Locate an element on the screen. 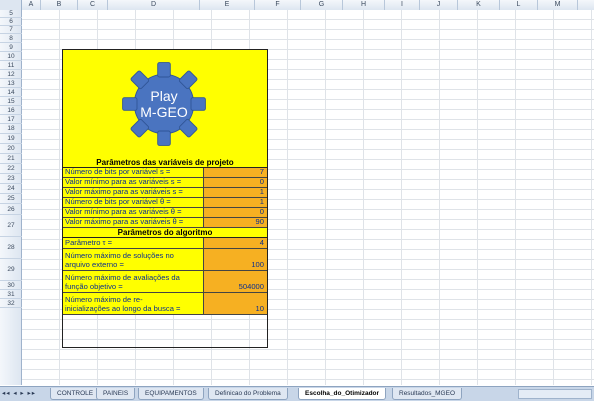 The width and height of the screenshot is (594, 401). parameter-label: Valor mínimo para as variáveis s = is located at coordinates (133, 182).